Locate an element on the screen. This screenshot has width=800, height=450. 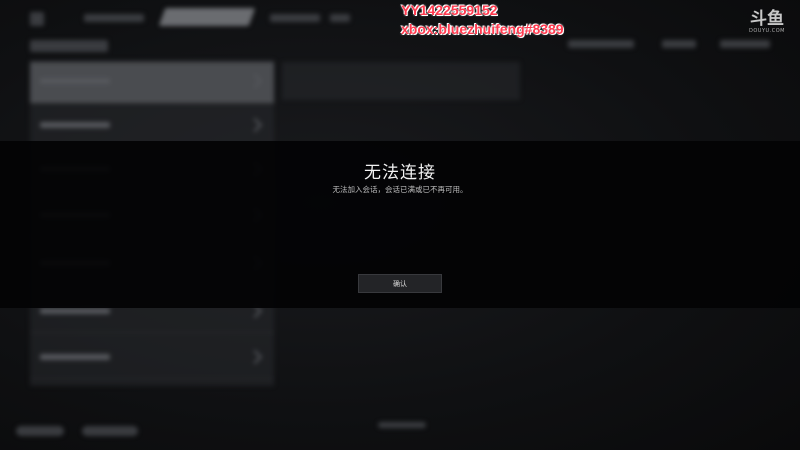
douyu-watermark: 斗鱼 DOUYU.COM is located at coordinates (767, 22).